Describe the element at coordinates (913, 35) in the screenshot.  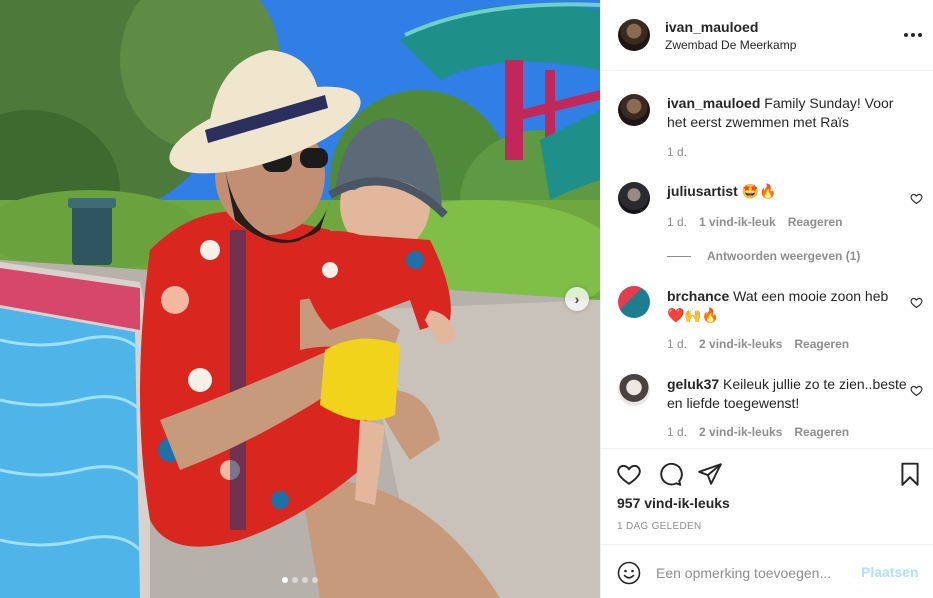
I see `more-horizontal-icon` at that location.